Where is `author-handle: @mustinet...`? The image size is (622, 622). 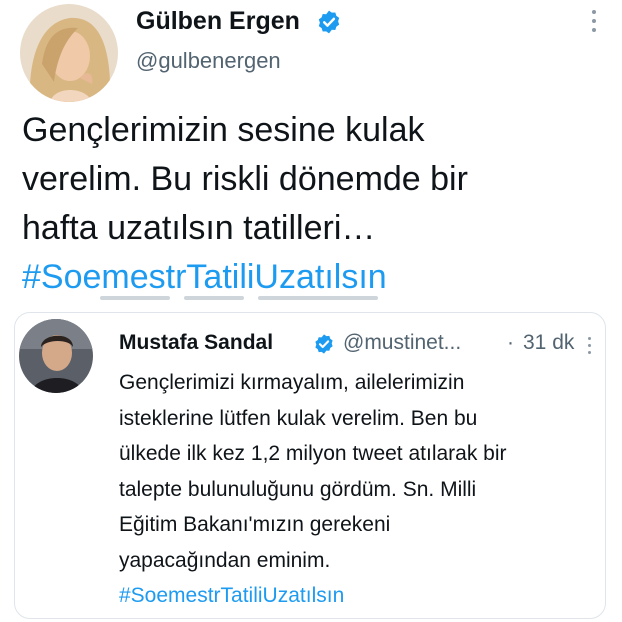
author-handle: @mustinet... is located at coordinates (402, 343).